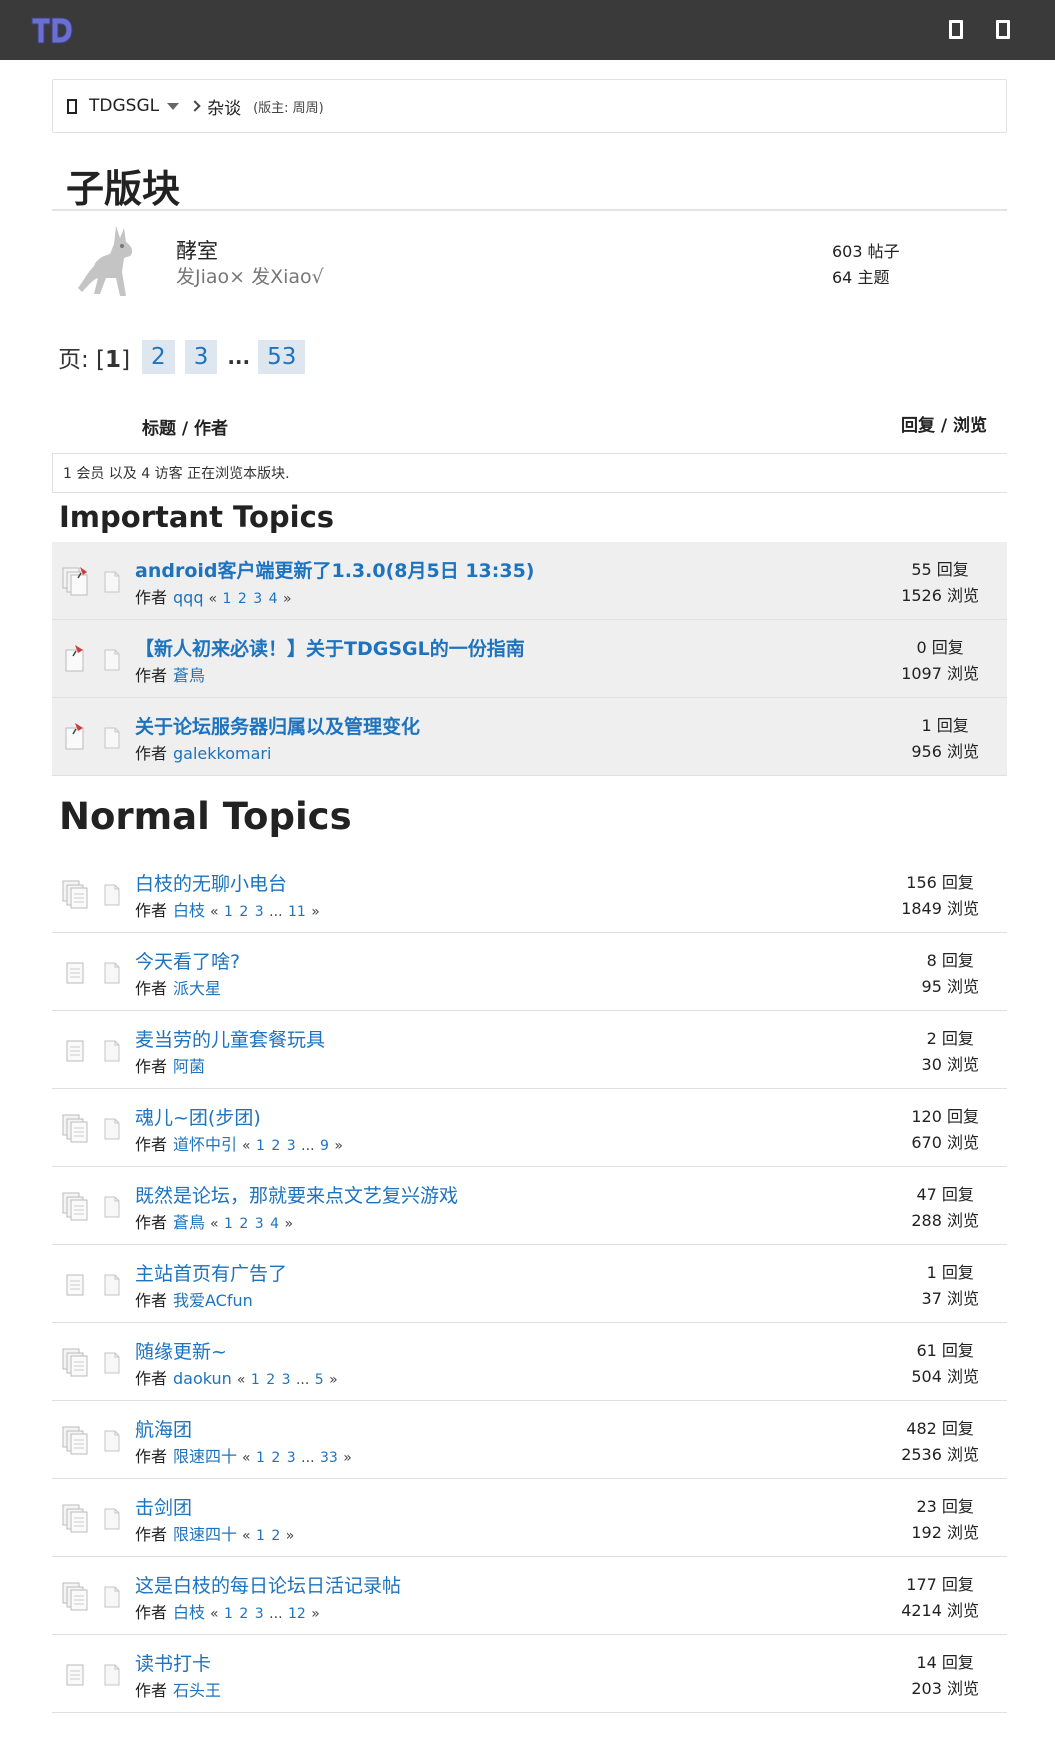  What do you see at coordinates (105, 261) in the screenshot?
I see `board-mascot-icon` at bounding box center [105, 261].